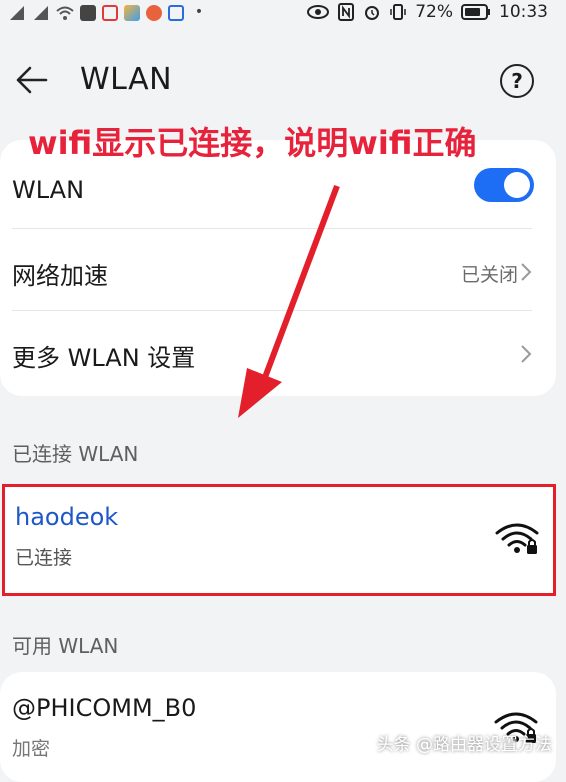 The image size is (566, 782). I want to click on page-title: WLAN, so click(126, 79).